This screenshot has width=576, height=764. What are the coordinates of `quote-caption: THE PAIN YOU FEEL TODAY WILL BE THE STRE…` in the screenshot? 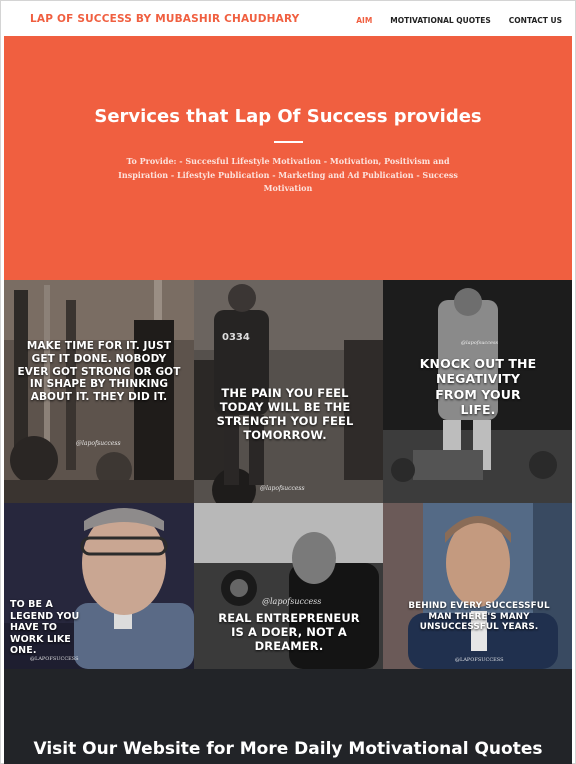 It's located at (285, 414).